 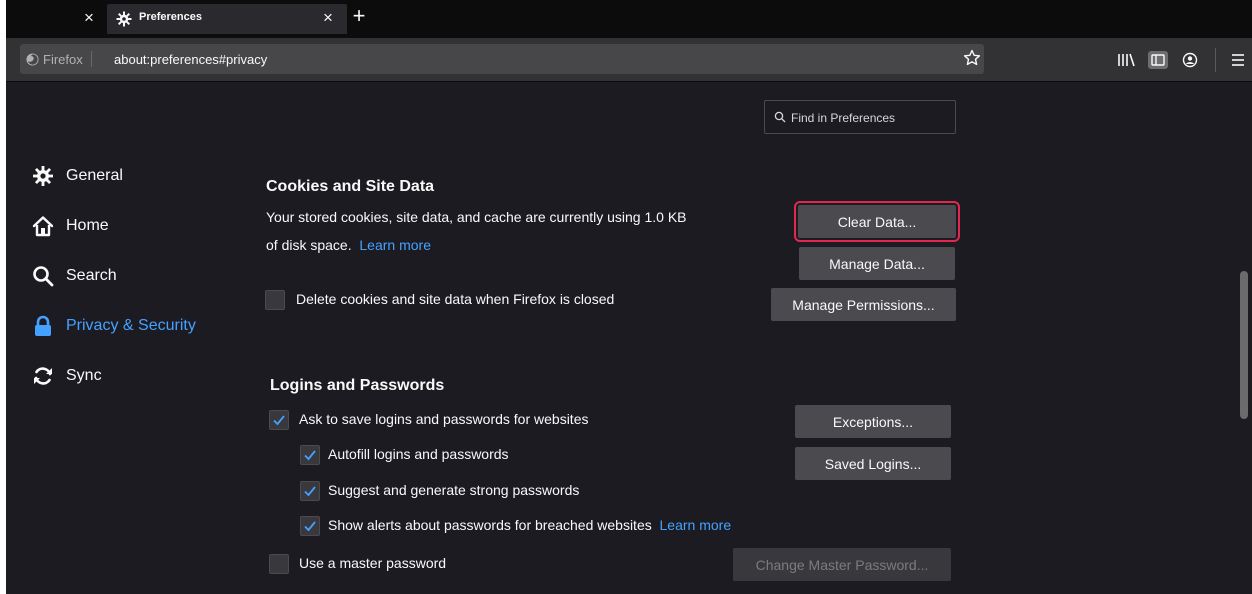 I want to click on suggest-passwords-label: Suggest and generate strong passwords, so click(x=454, y=490).